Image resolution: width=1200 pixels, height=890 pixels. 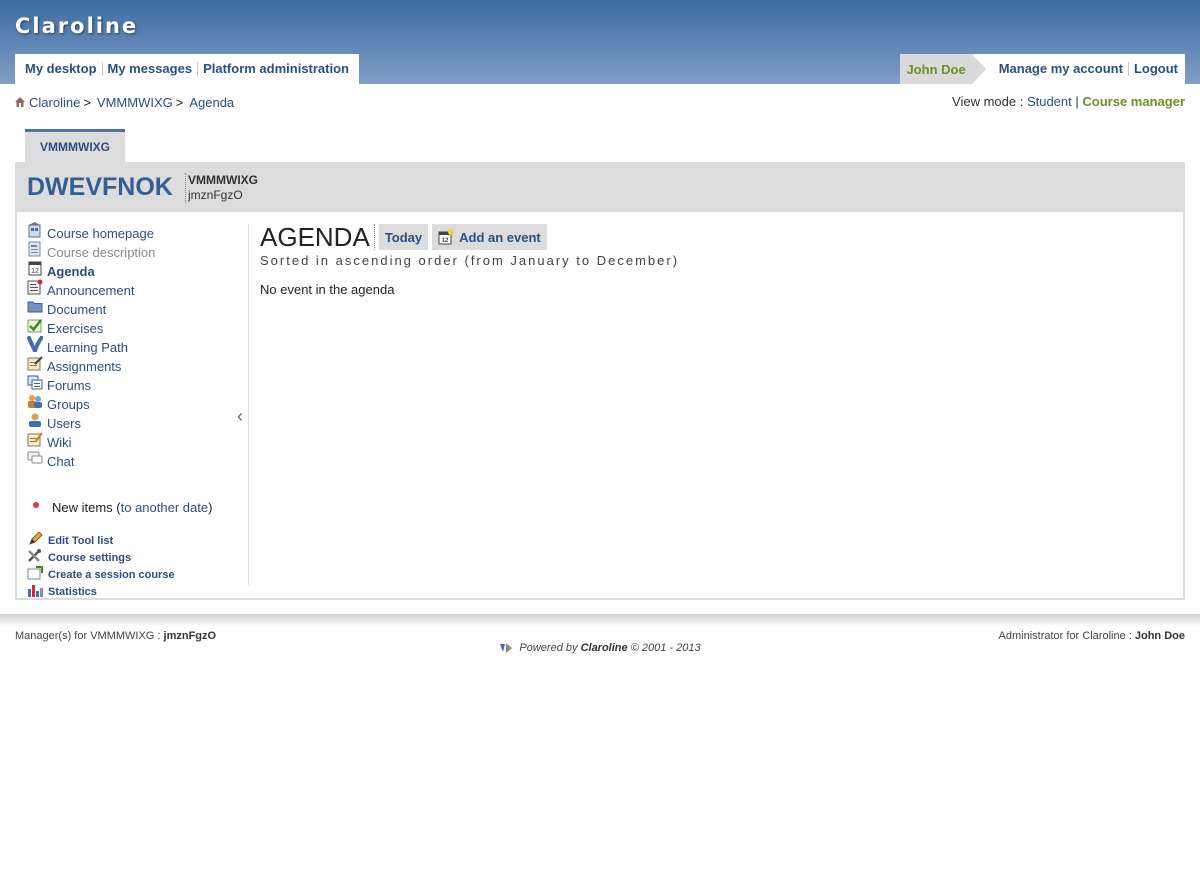 What do you see at coordinates (211, 102) in the screenshot?
I see `breadcrumb-current: Agenda` at bounding box center [211, 102].